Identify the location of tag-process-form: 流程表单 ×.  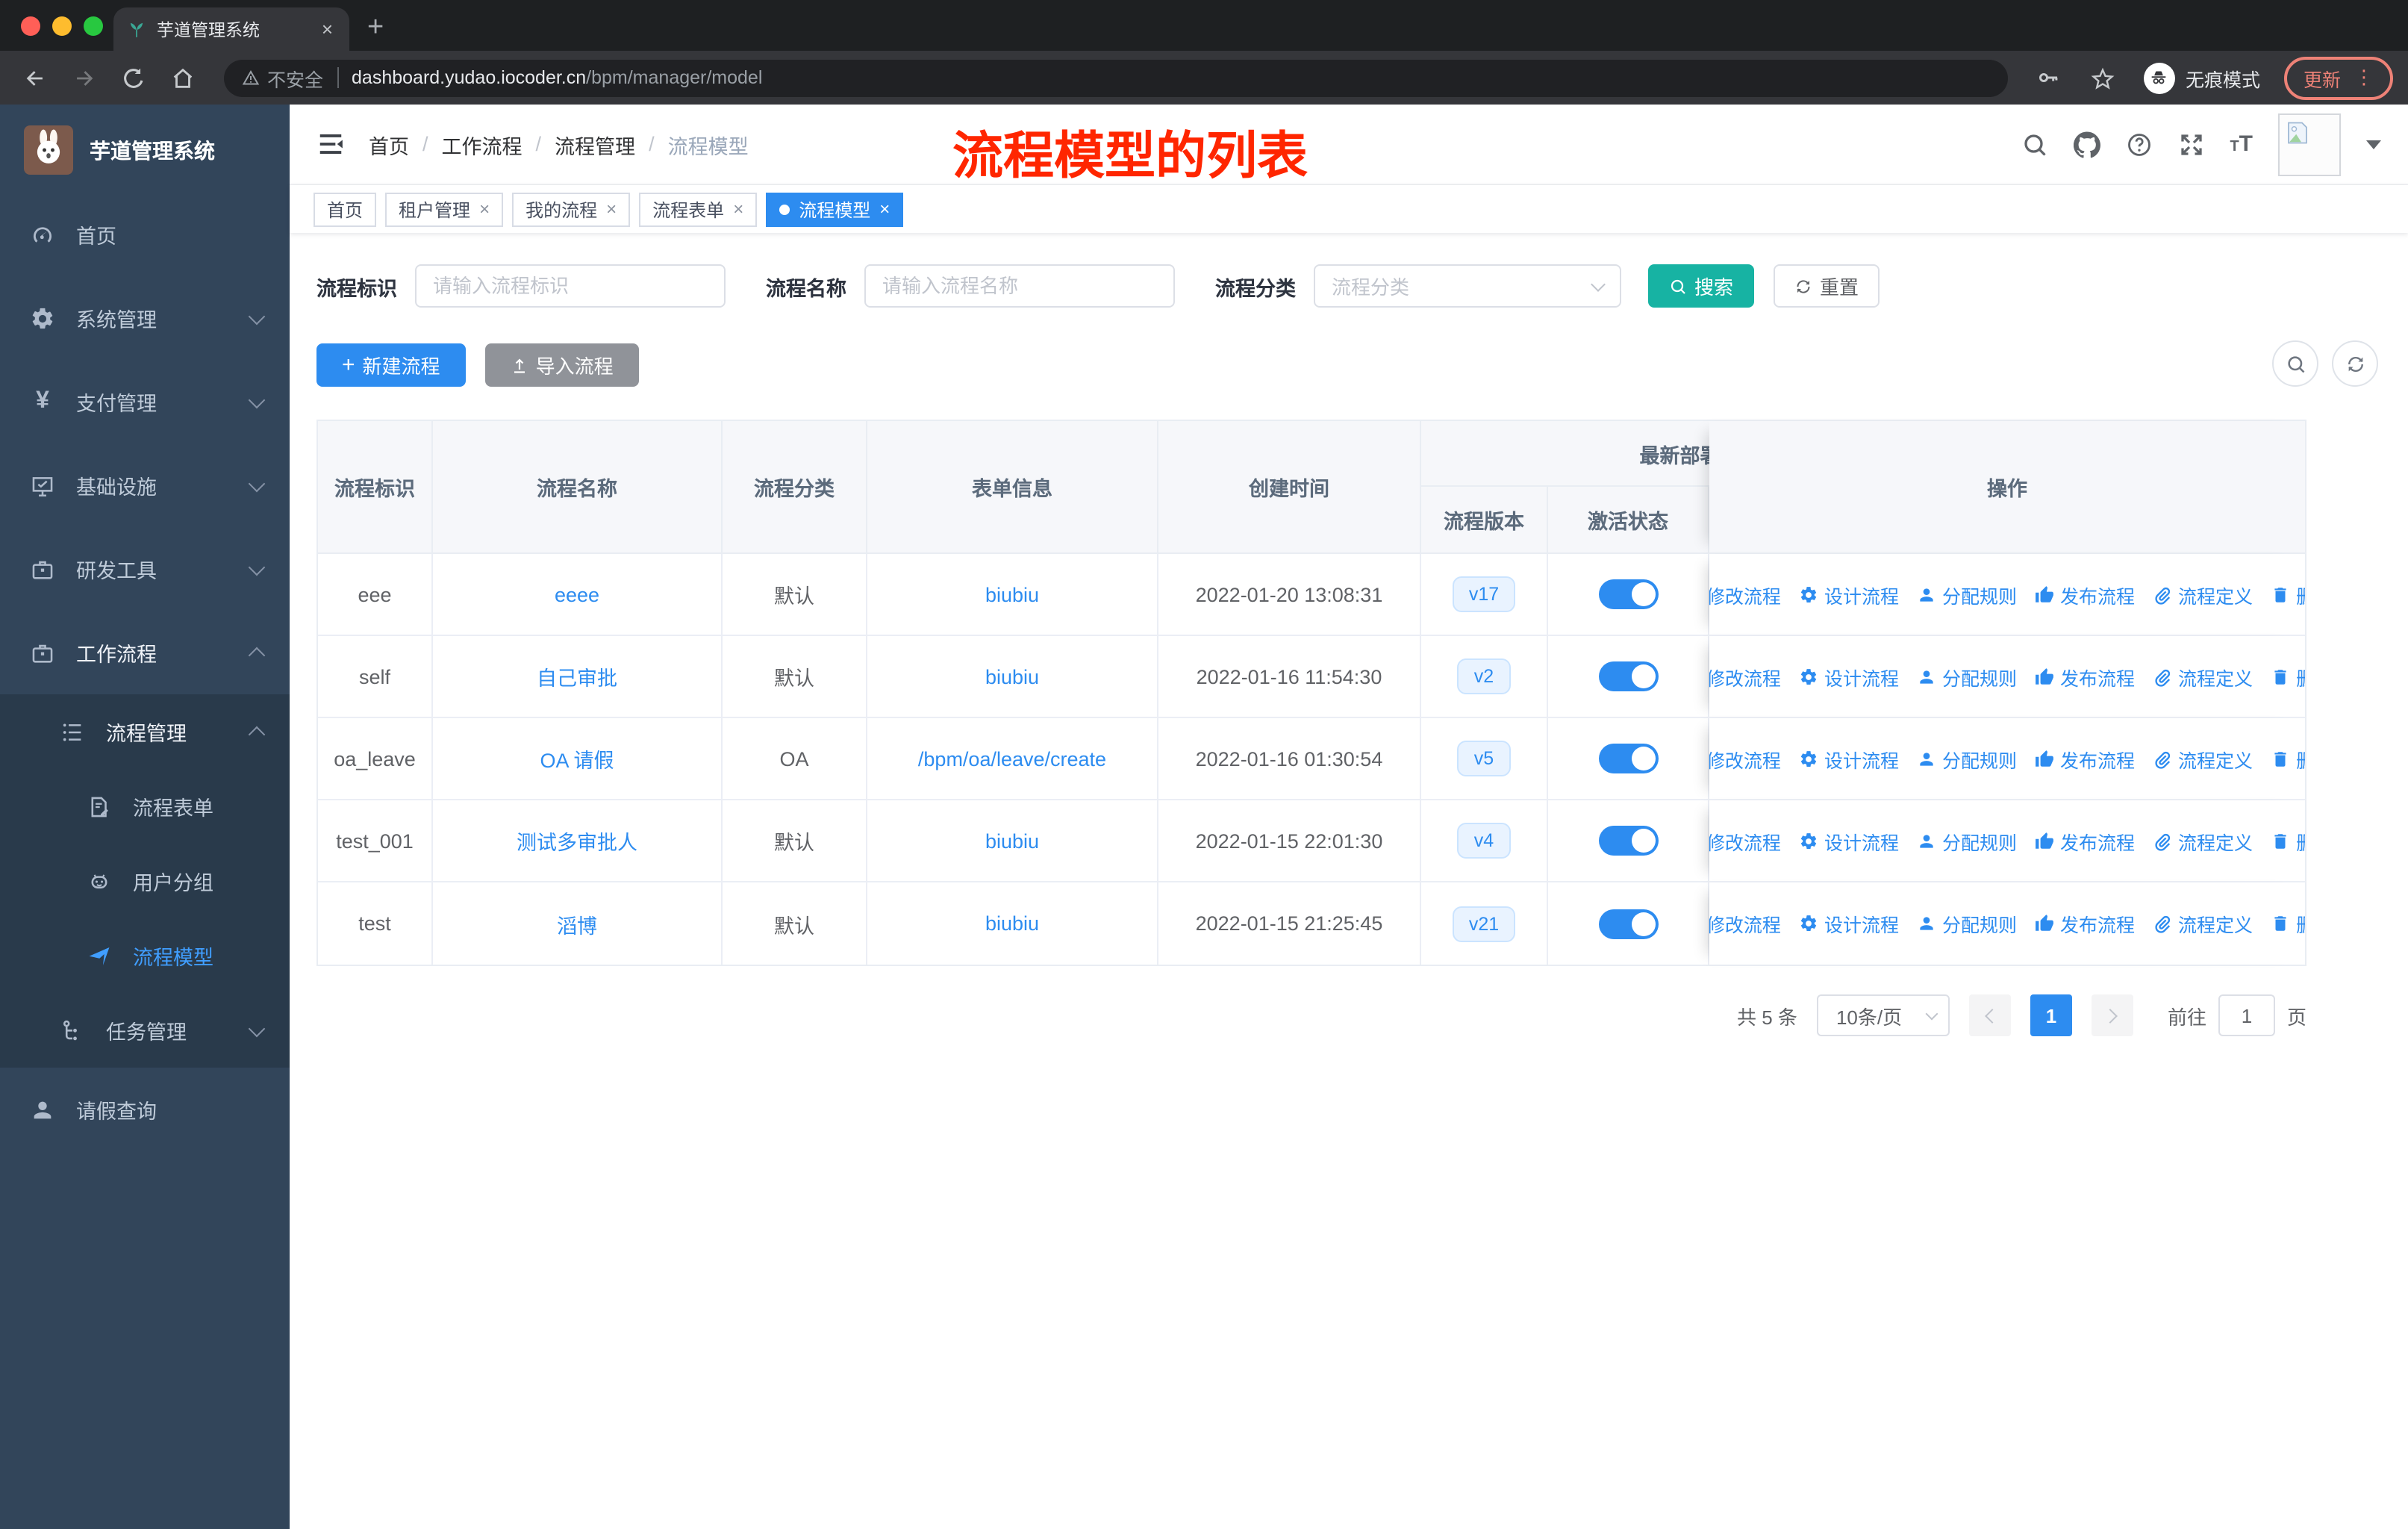
(698, 209).